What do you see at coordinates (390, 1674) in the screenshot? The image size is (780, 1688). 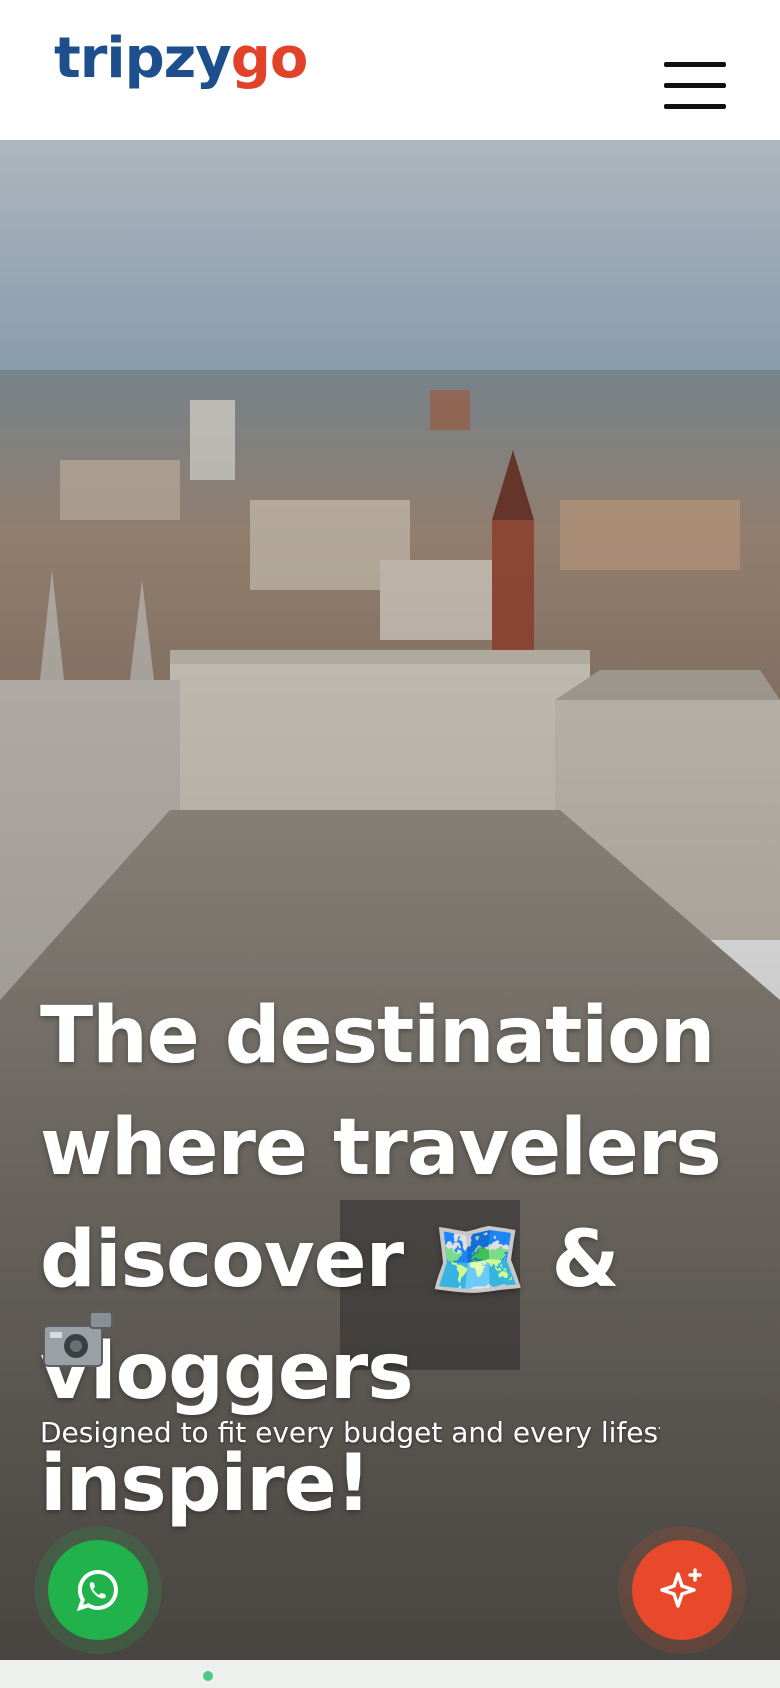 I see `bottom-strip` at bounding box center [390, 1674].